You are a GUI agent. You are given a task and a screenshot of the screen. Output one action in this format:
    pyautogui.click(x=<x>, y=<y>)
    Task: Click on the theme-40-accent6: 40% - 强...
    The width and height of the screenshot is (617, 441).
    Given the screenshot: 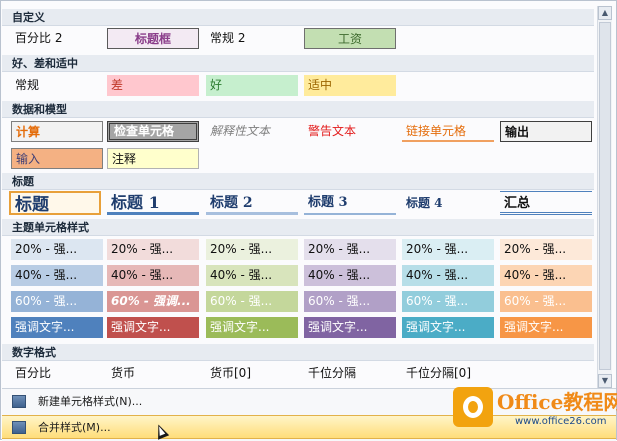 What is the action you would take?
    pyautogui.click(x=546, y=275)
    